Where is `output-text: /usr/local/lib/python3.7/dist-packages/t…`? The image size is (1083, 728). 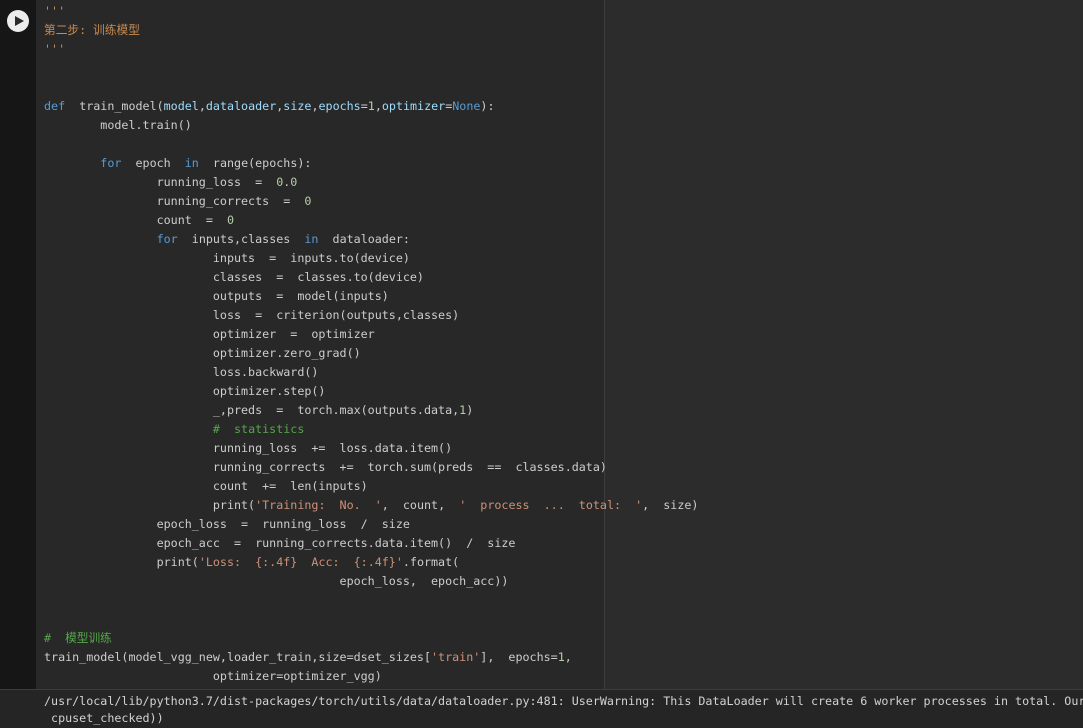 output-text: /usr/local/lib/python3.7/dist-packages/t… is located at coordinates (563, 709).